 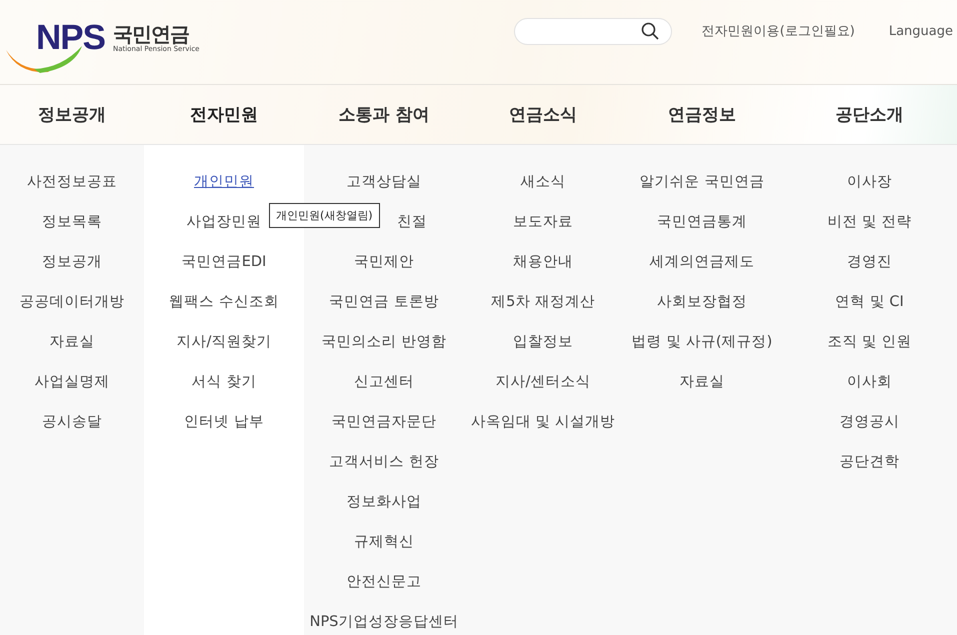 What do you see at coordinates (920, 31) in the screenshot?
I see `header-link: Language` at bounding box center [920, 31].